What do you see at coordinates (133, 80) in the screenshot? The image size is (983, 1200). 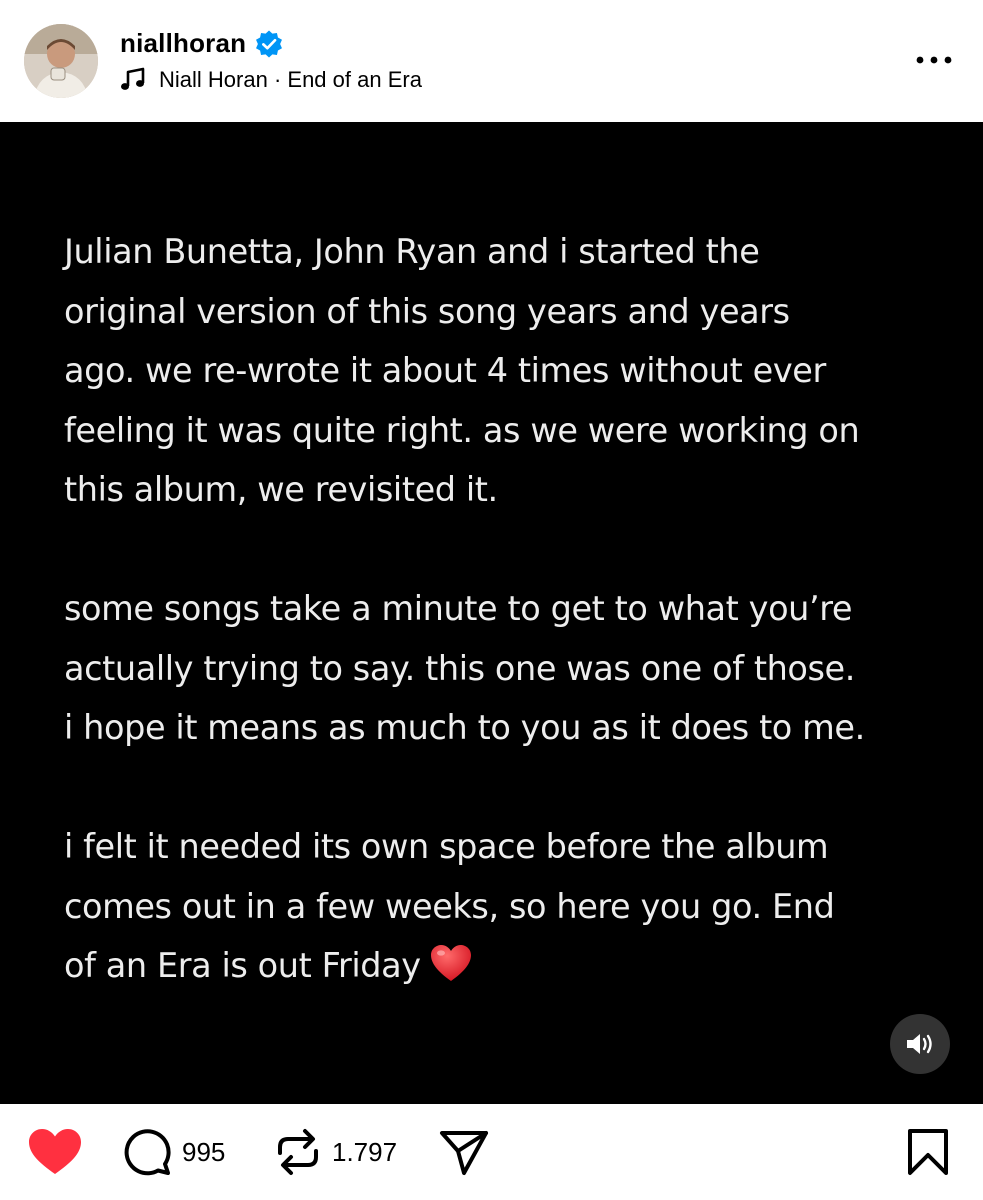 I see `music-note-icon` at bounding box center [133, 80].